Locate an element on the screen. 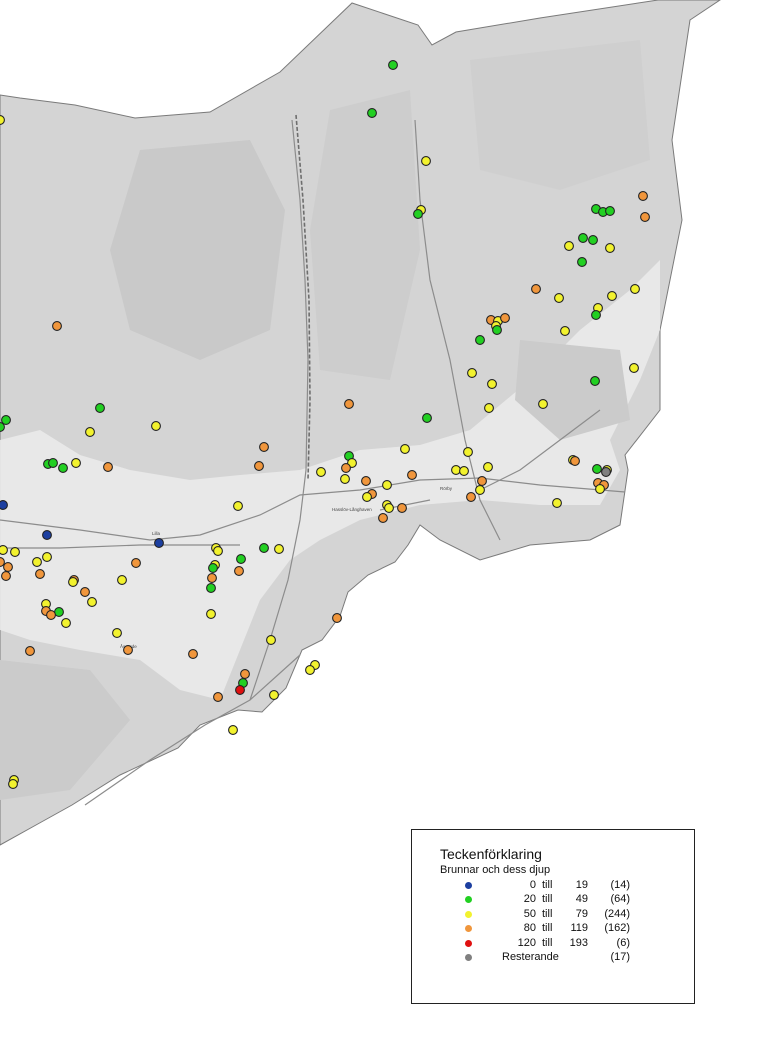  forest-patch is located at coordinates (560, 115).